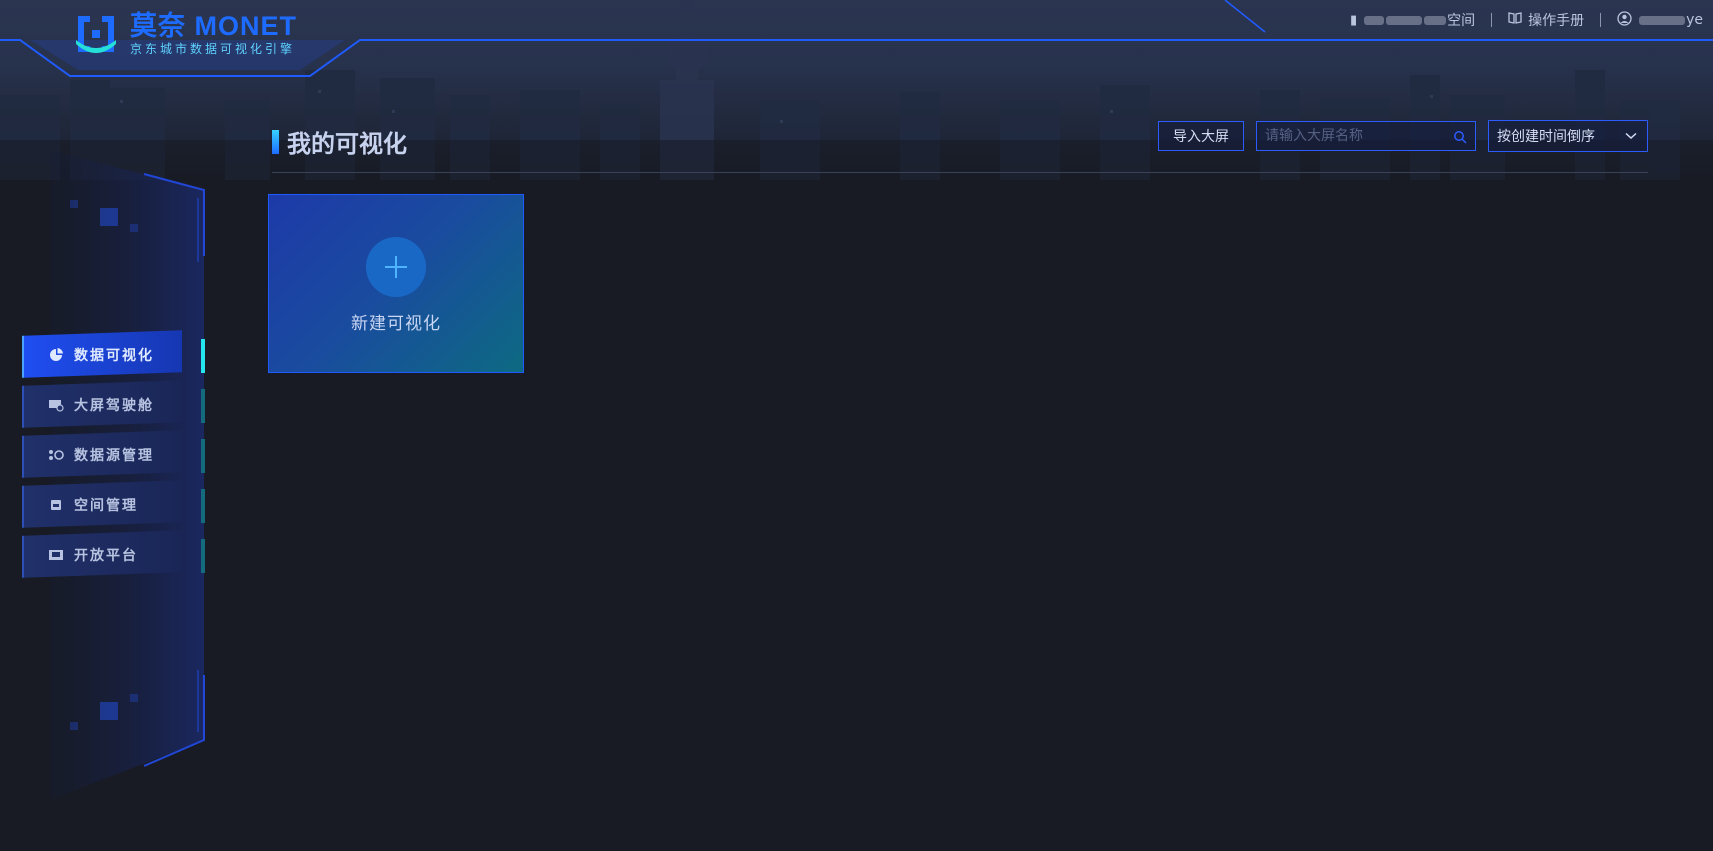  Describe the element at coordinates (56, 555) in the screenshot. I see `platform-icon` at that location.